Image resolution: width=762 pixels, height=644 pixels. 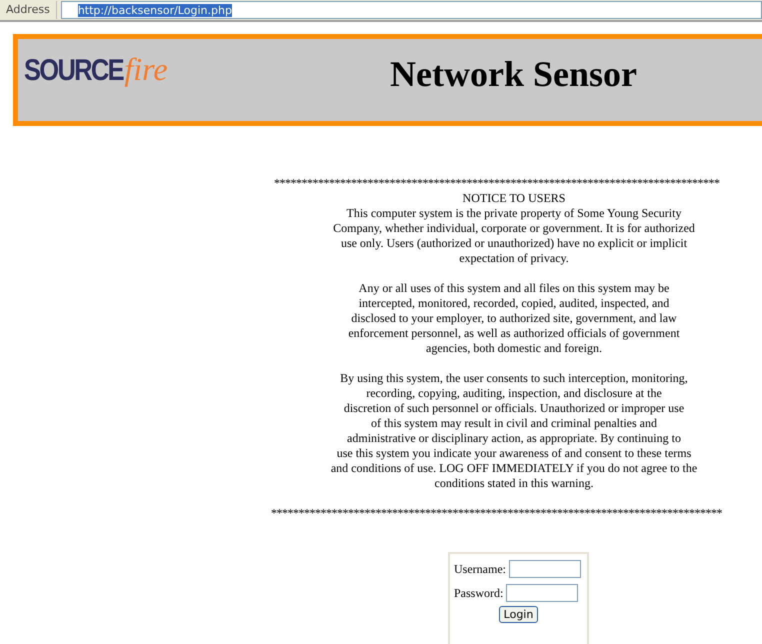 What do you see at coordinates (479, 593) in the screenshot?
I see `field-label: Password:` at bounding box center [479, 593].